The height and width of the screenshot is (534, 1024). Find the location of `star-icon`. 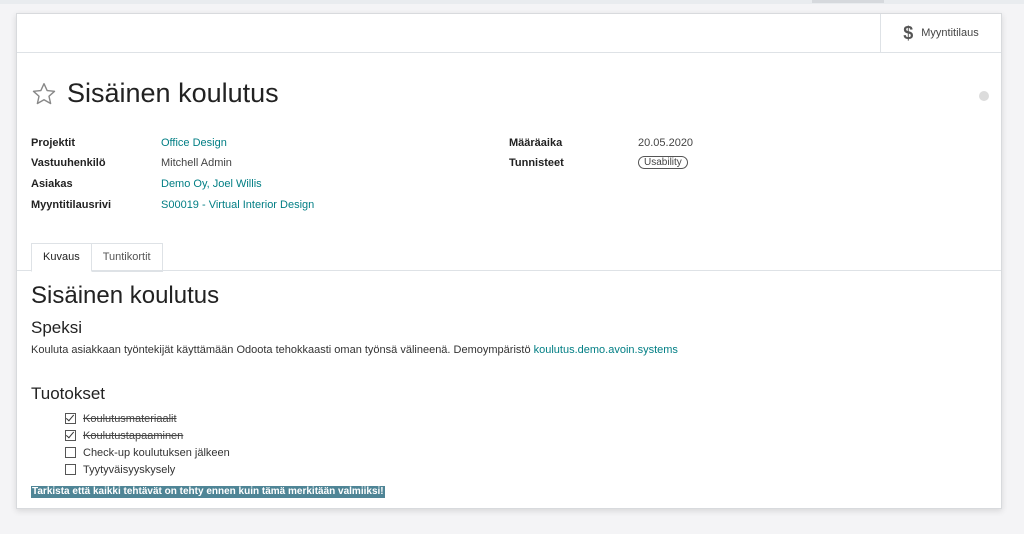

star-icon is located at coordinates (44, 94).